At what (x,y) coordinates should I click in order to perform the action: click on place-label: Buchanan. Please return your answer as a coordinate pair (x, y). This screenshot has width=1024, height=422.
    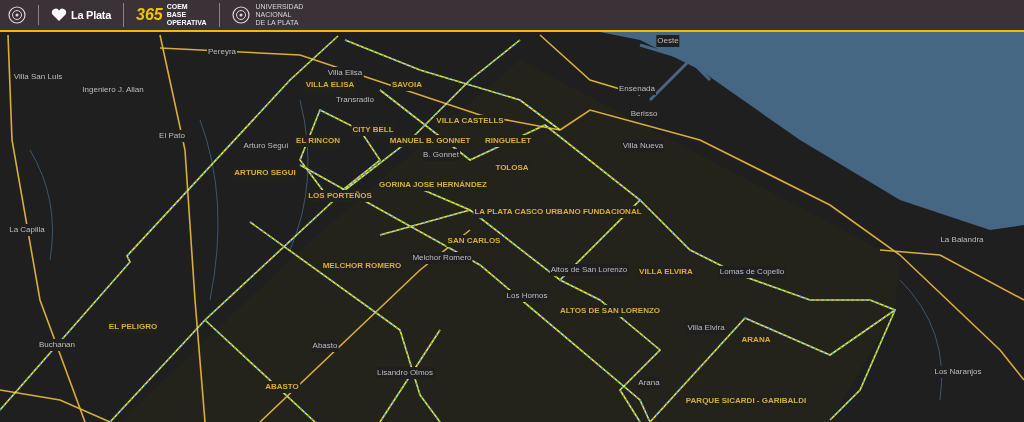
    Looking at the image, I should click on (57, 345).